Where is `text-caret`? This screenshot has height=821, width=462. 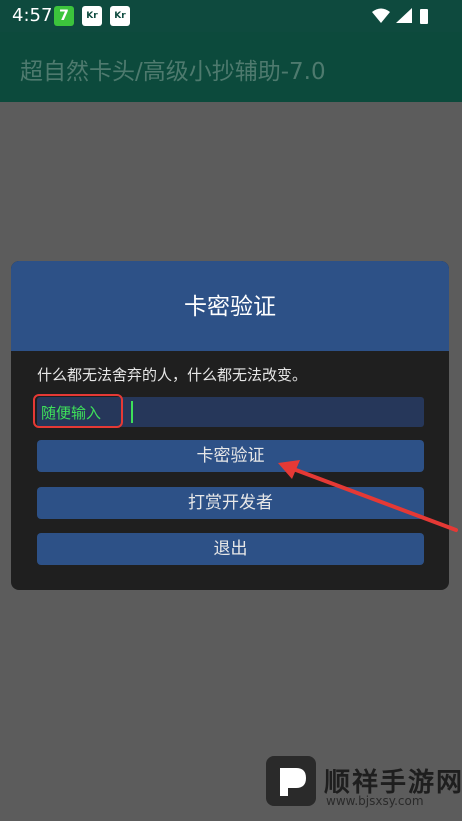
text-caret is located at coordinates (132, 412).